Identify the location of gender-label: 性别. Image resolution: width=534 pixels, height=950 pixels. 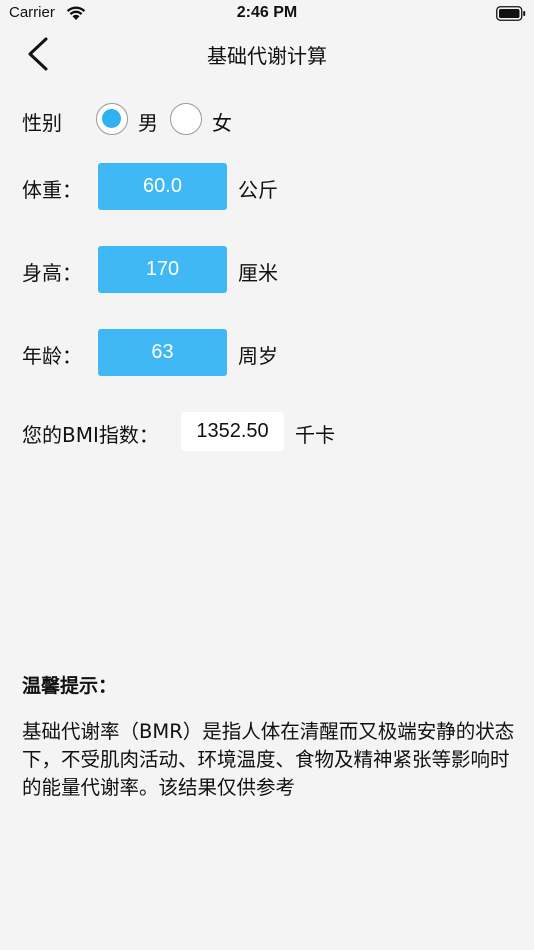
(42, 123).